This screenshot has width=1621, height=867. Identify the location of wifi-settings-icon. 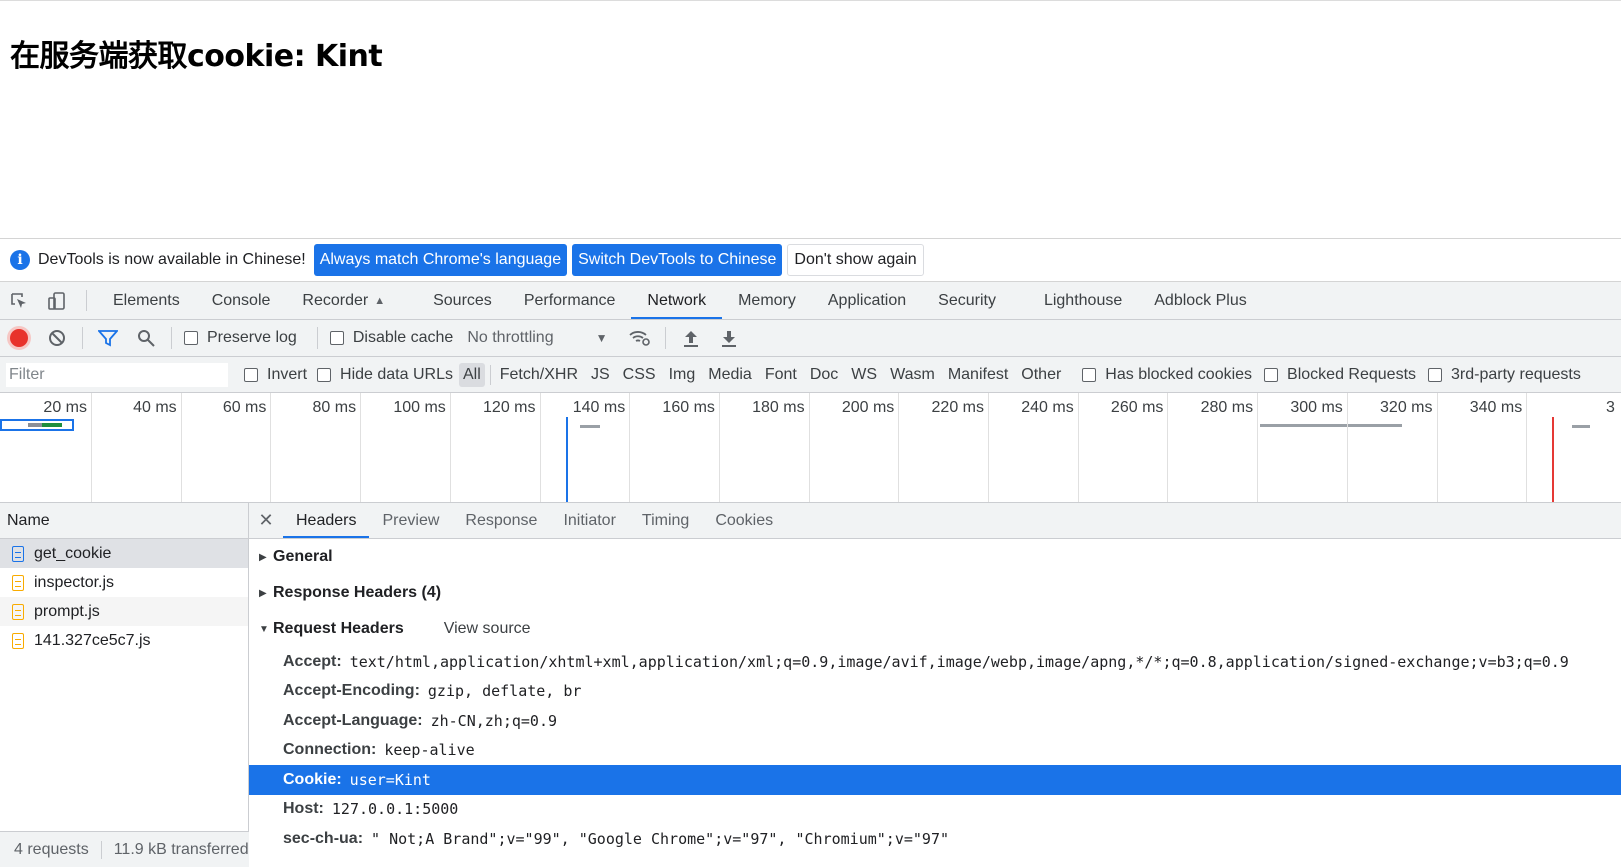
(640, 338).